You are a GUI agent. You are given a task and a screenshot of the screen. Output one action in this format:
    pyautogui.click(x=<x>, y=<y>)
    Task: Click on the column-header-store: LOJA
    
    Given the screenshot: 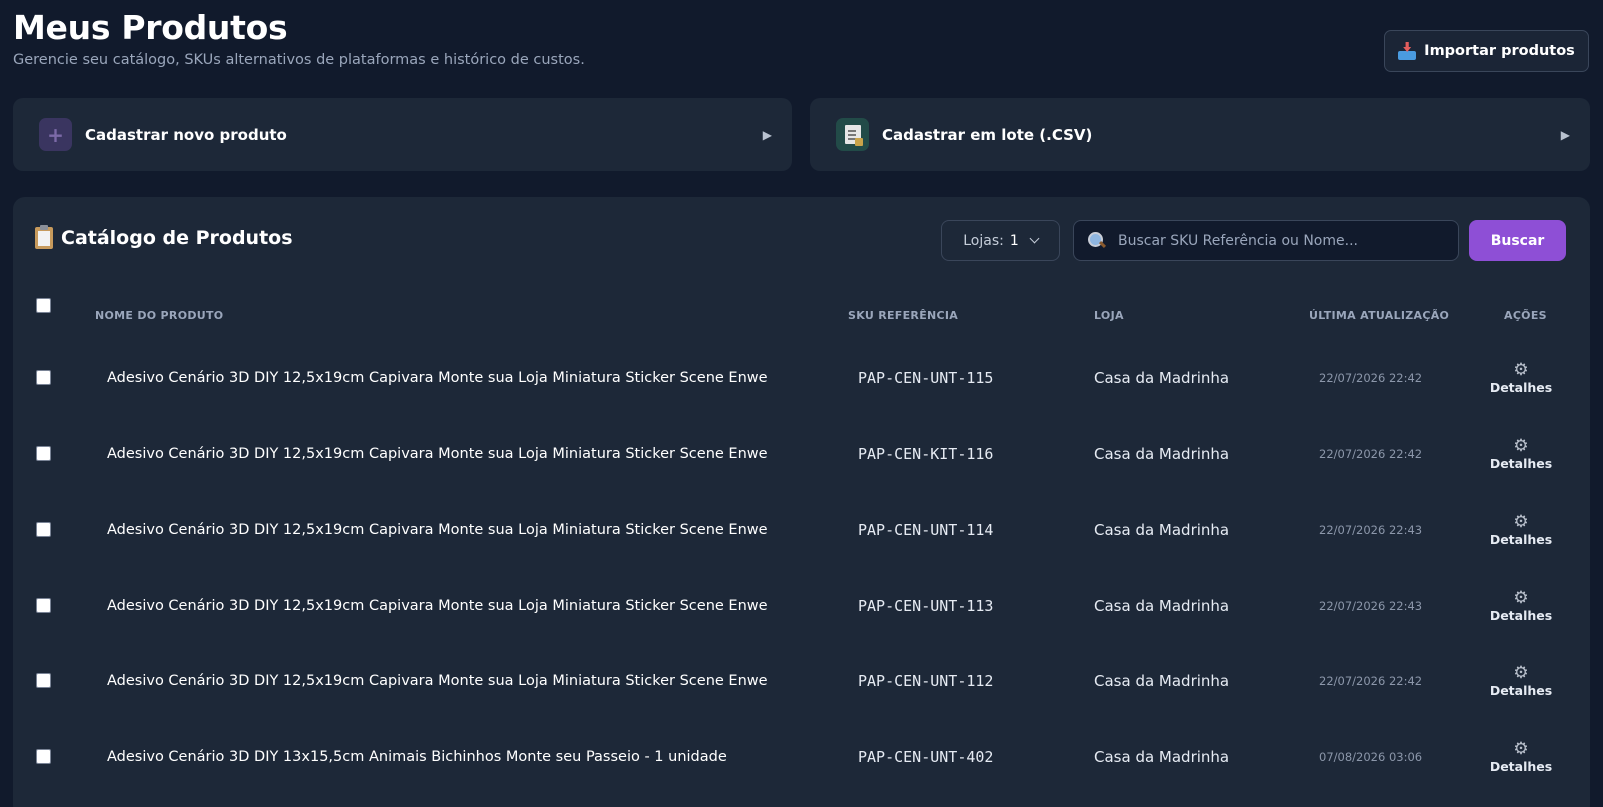 What is the action you would take?
    pyautogui.click(x=1109, y=315)
    